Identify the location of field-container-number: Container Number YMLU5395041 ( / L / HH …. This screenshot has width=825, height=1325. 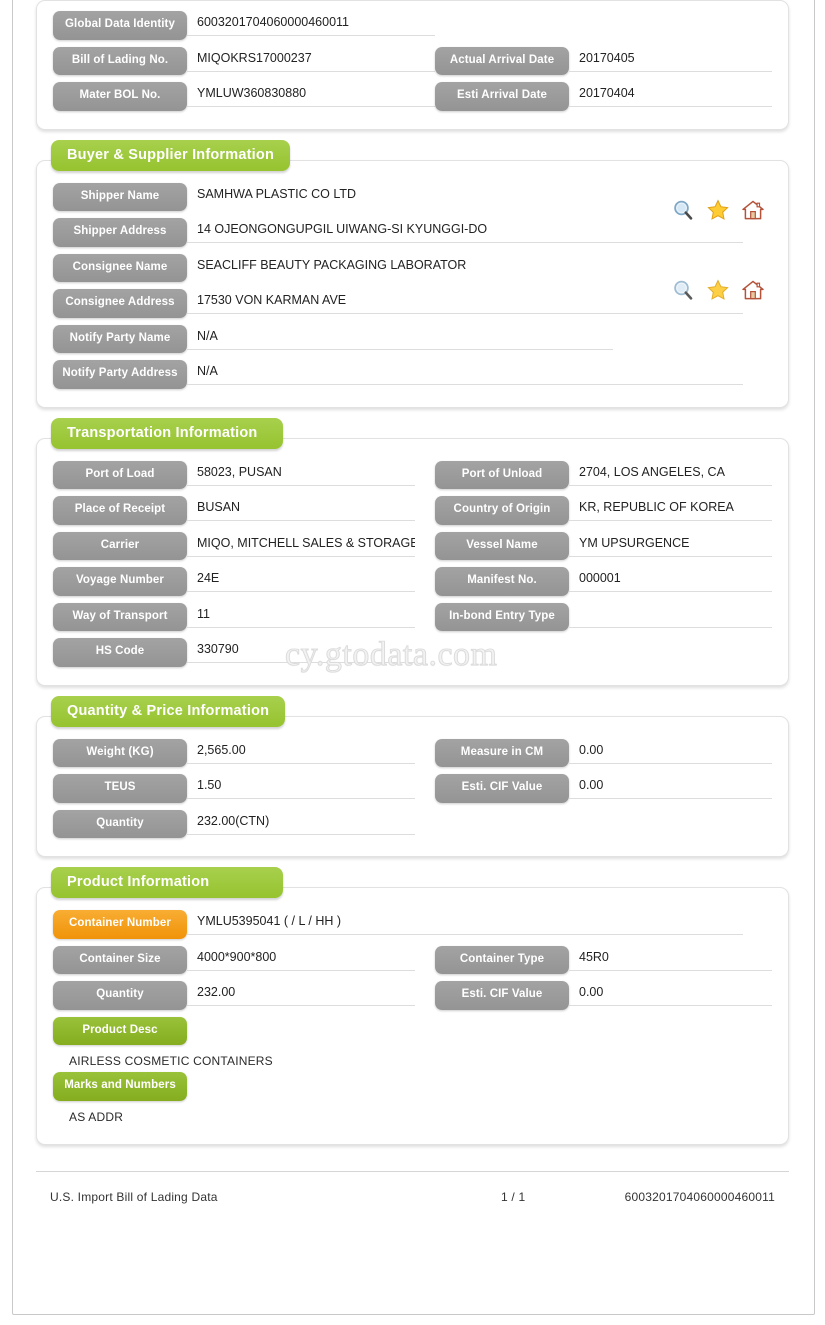
(398, 924).